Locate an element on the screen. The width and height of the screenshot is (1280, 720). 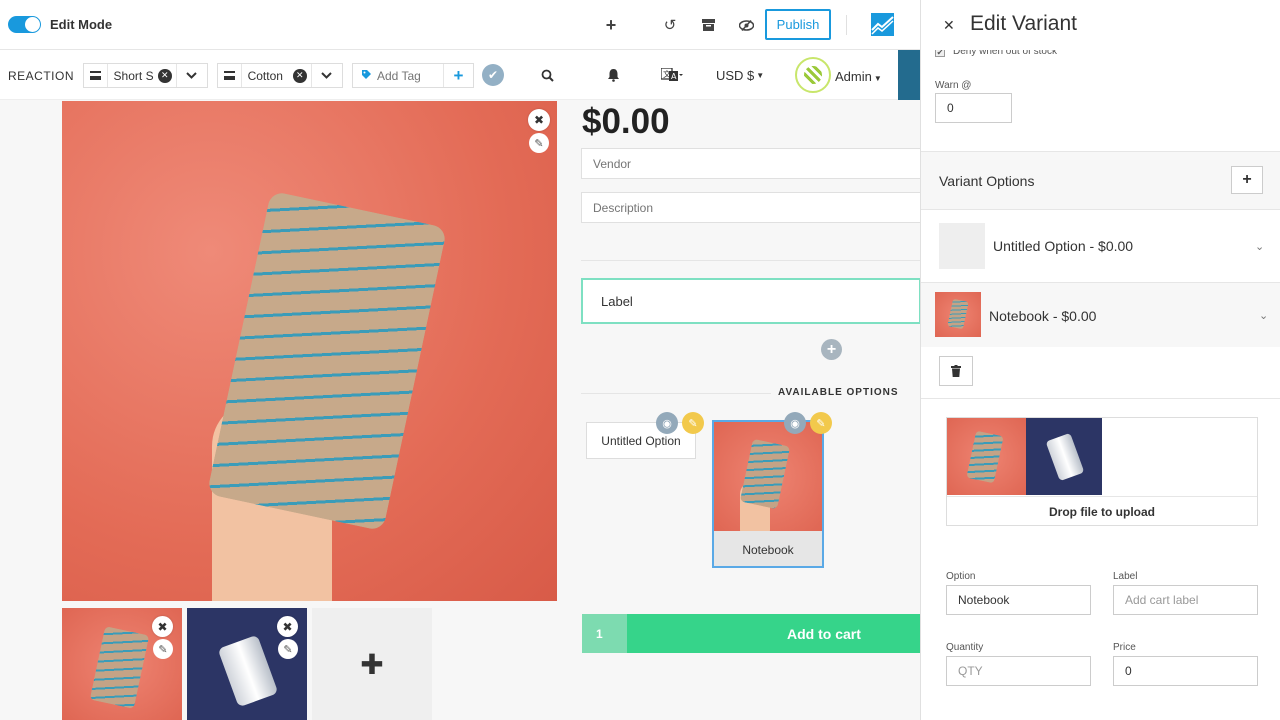
delete-option-button is located at coordinates (956, 371).